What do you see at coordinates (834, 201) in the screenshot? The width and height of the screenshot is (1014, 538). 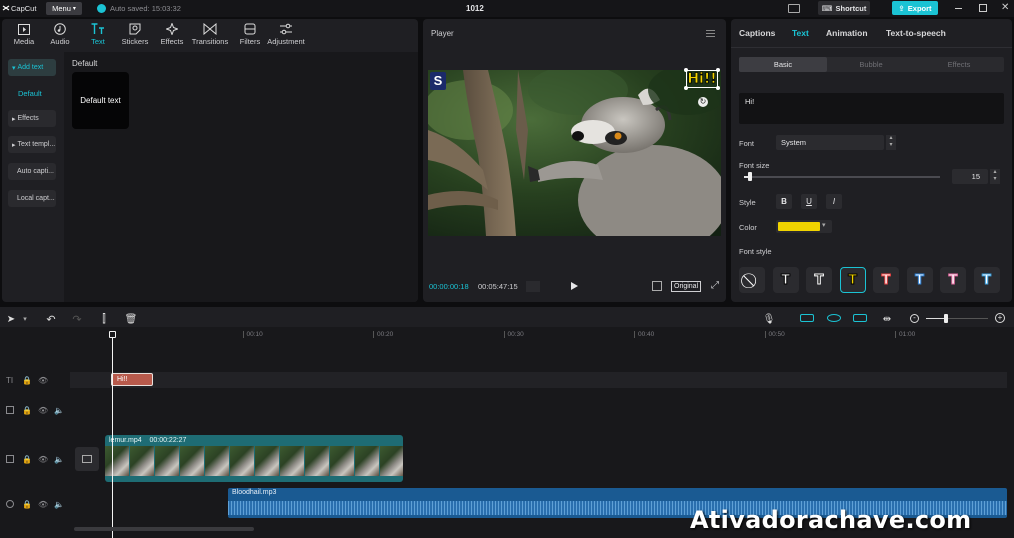 I see `italic-button: I` at bounding box center [834, 201].